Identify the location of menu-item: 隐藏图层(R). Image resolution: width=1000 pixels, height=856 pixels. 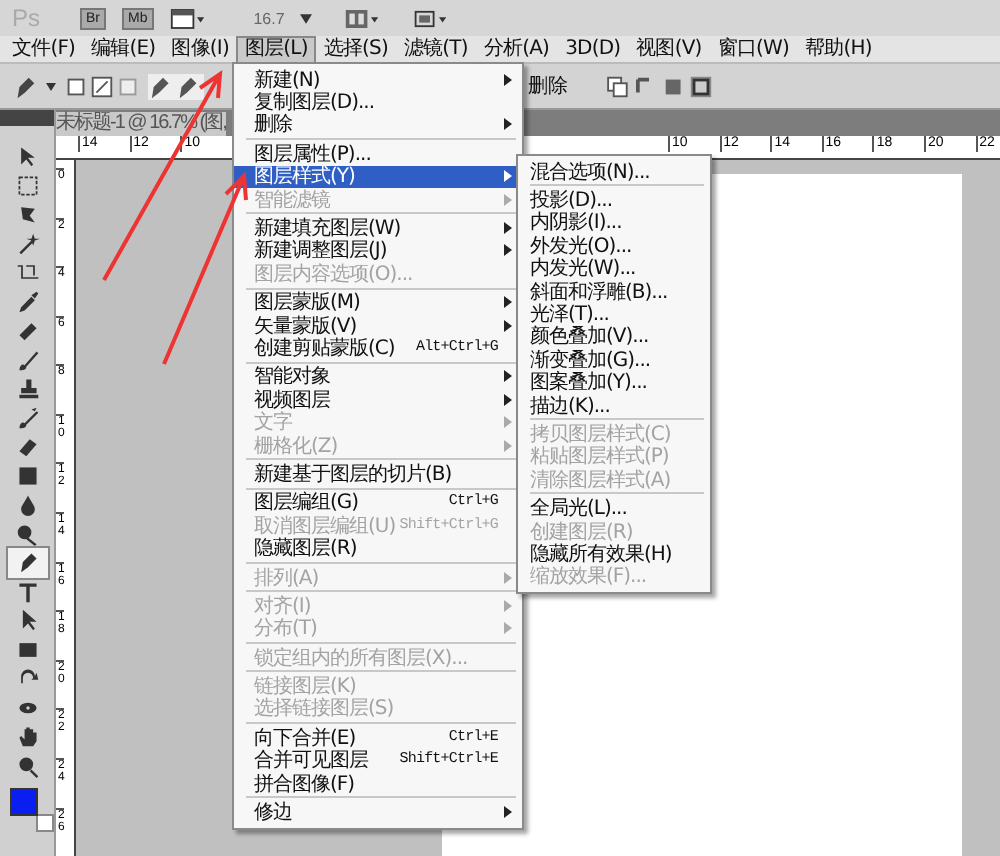
(378, 548).